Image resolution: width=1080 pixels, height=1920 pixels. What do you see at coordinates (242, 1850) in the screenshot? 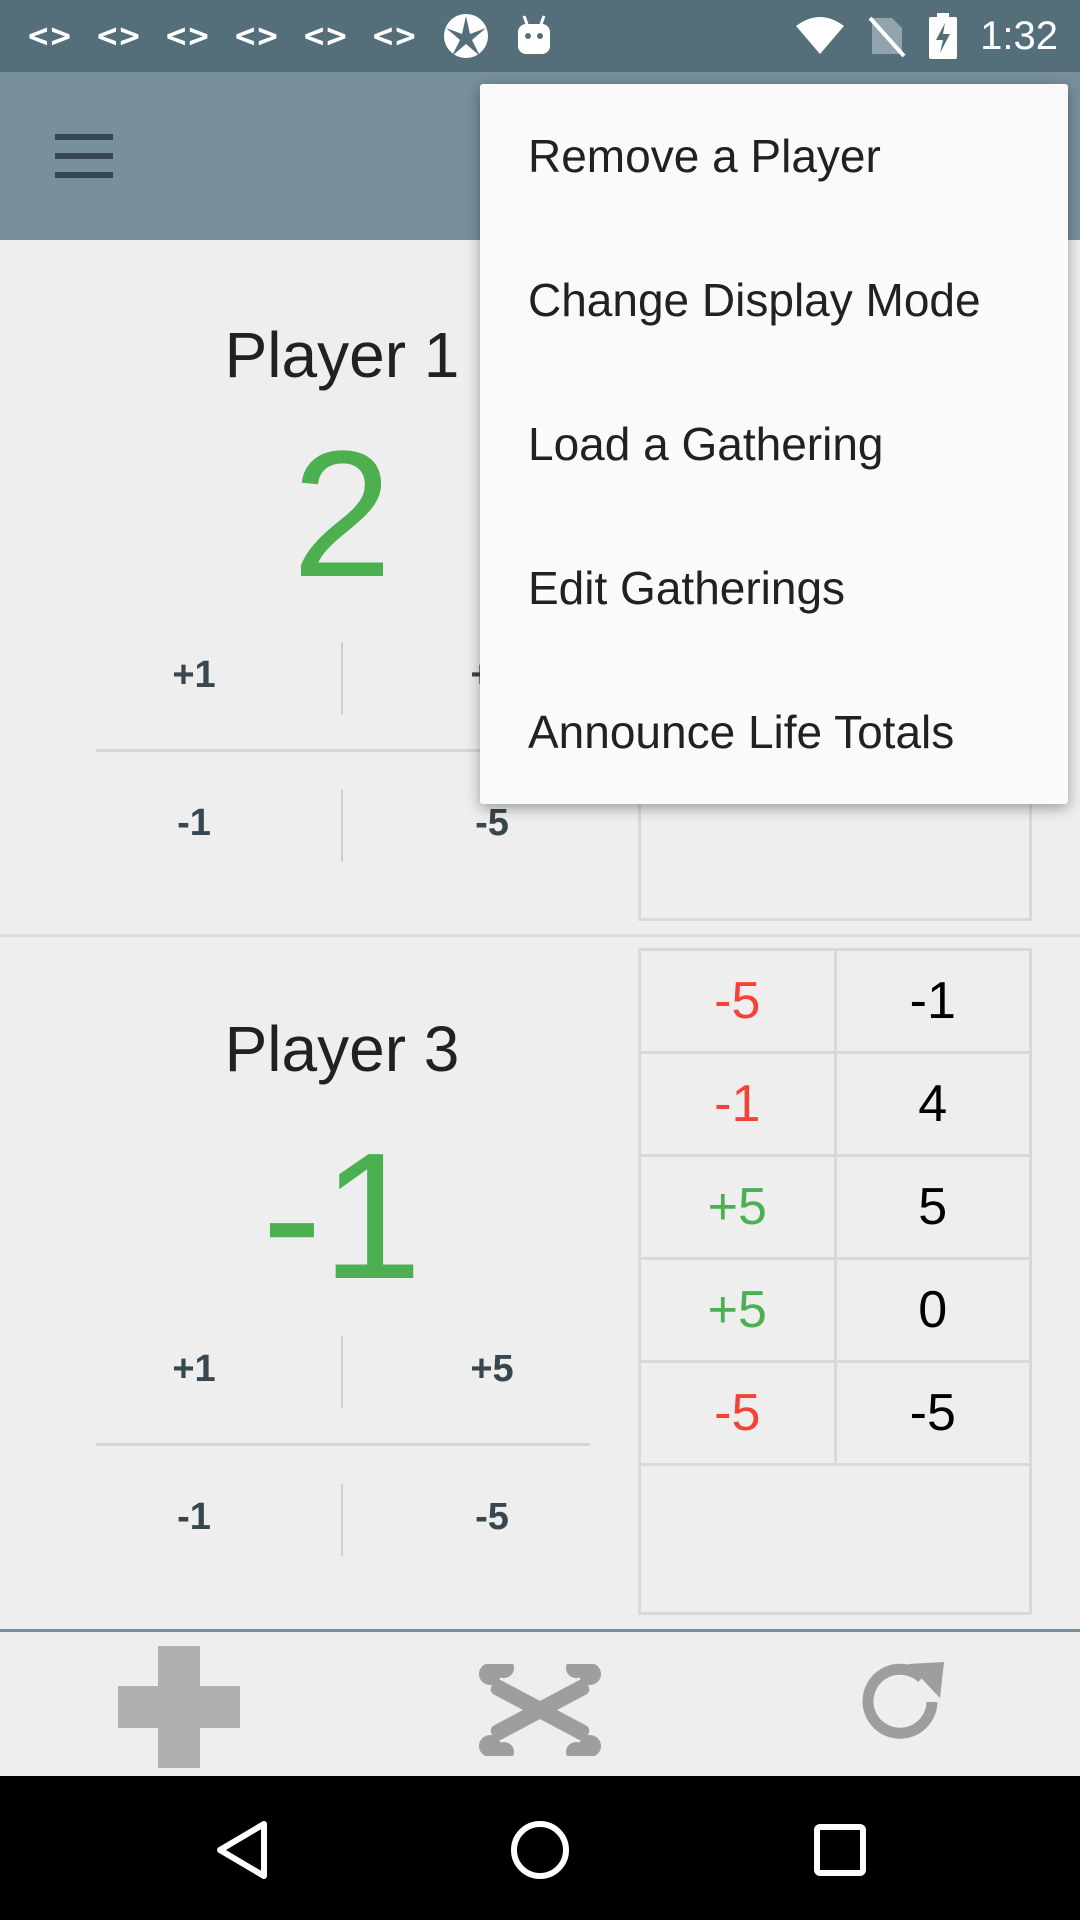
I see `back-icon` at bounding box center [242, 1850].